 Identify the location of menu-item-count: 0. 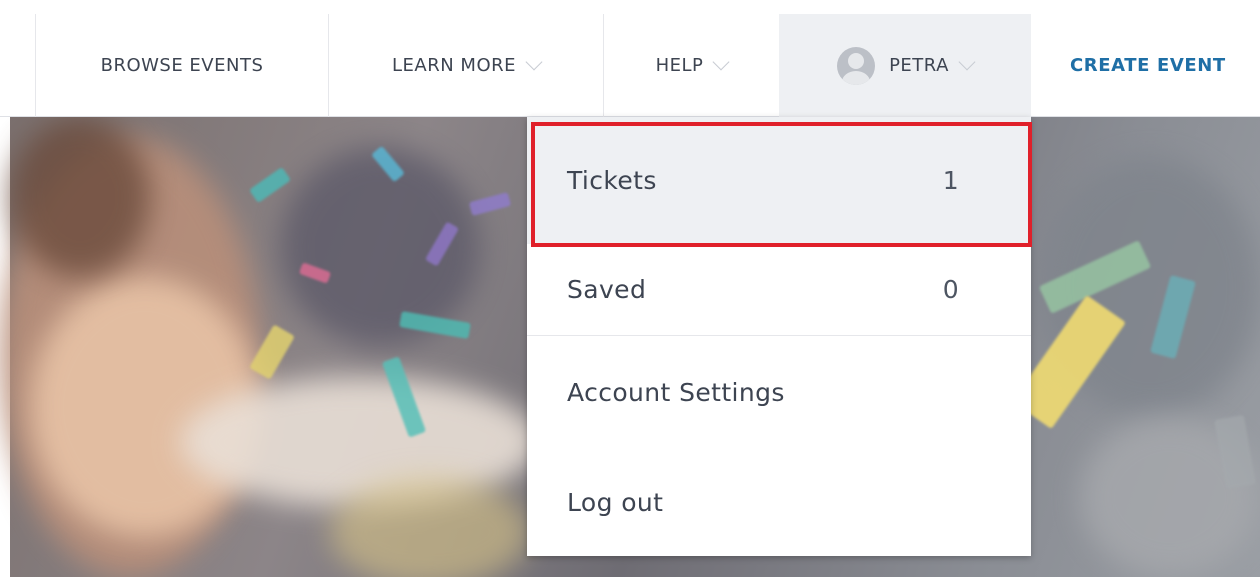
(950, 289).